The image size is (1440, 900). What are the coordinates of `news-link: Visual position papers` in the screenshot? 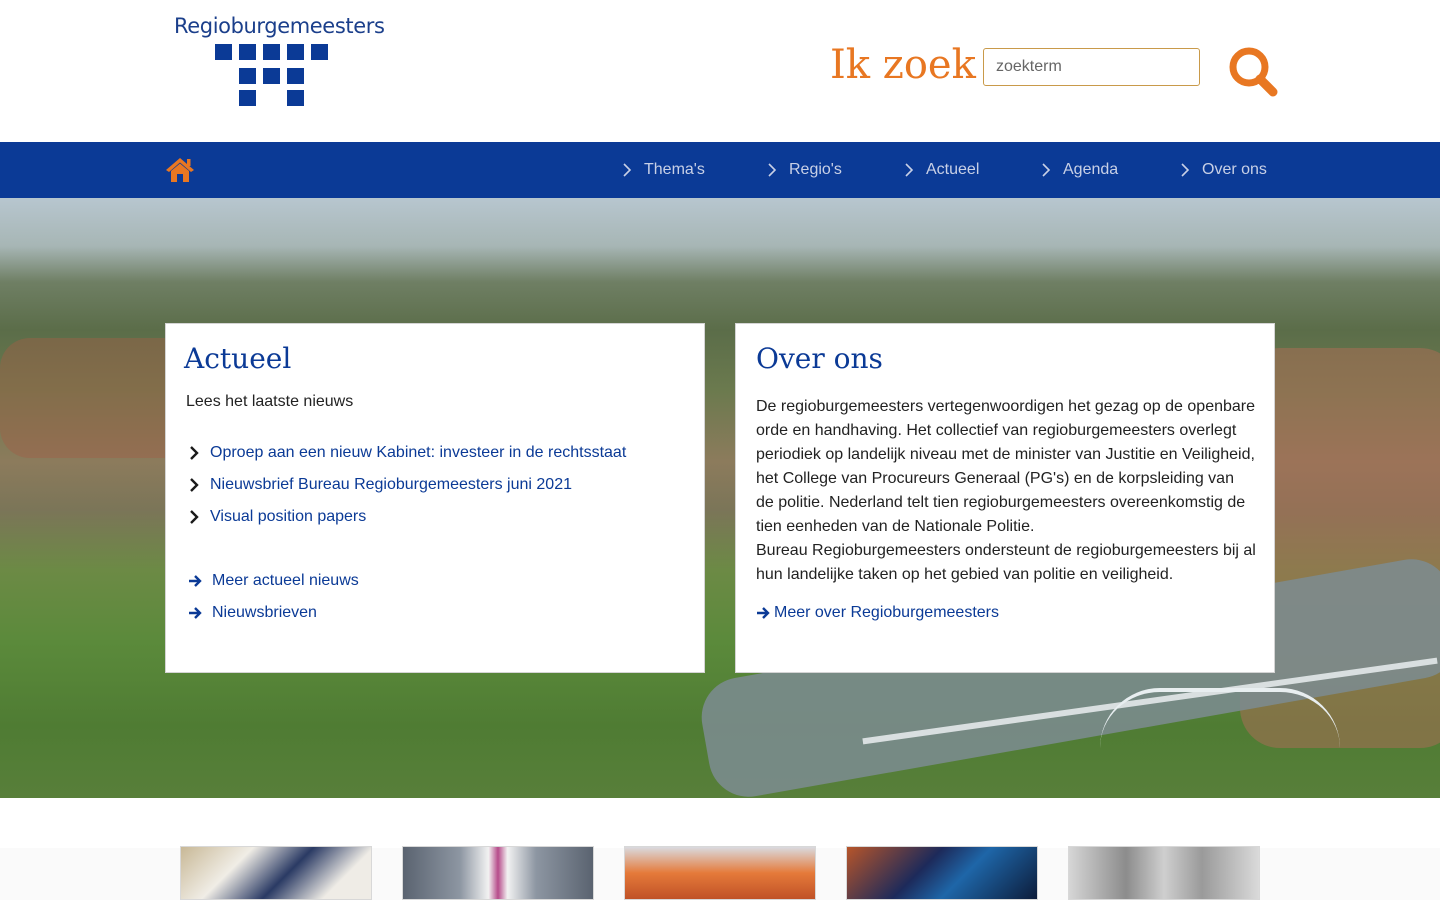 It's located at (277, 517).